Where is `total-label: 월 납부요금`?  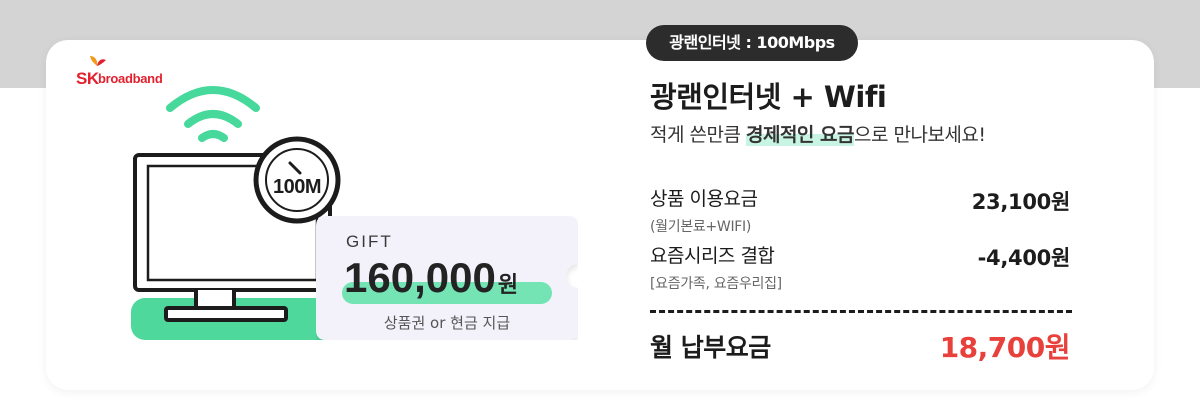 total-label: 월 납부요금 is located at coordinates (710, 347).